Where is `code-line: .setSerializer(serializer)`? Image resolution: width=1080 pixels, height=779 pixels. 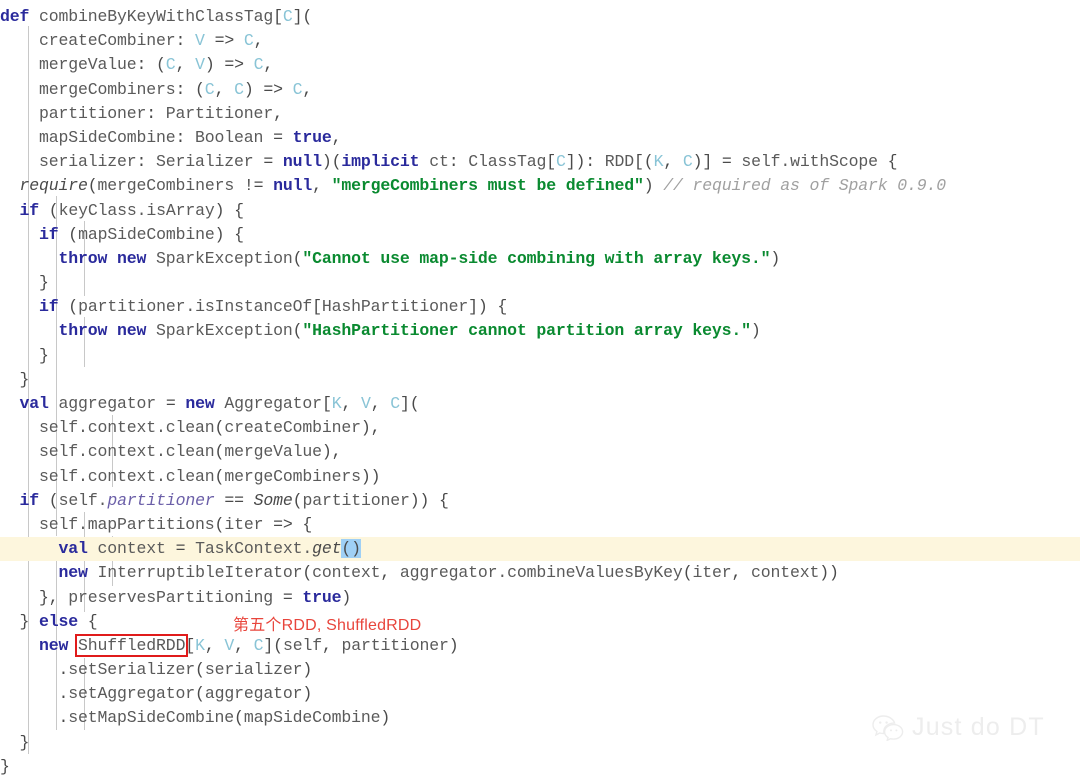 code-line: .setSerializer(serializer) is located at coordinates (540, 670).